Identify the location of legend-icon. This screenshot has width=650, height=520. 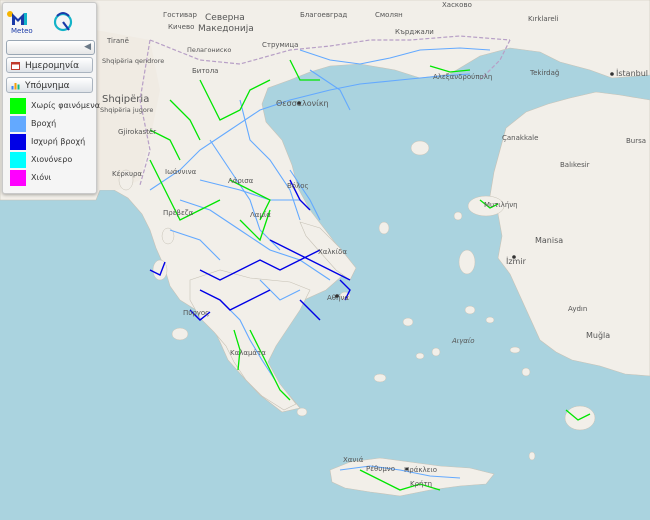
(15, 86).